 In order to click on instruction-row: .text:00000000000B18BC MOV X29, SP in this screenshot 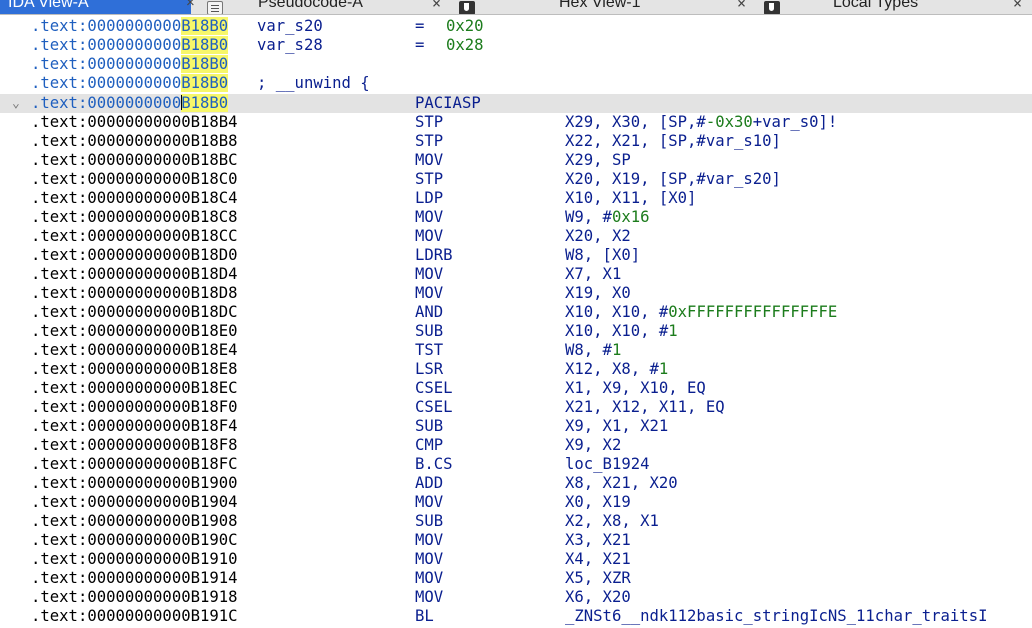, I will do `click(516, 160)`.